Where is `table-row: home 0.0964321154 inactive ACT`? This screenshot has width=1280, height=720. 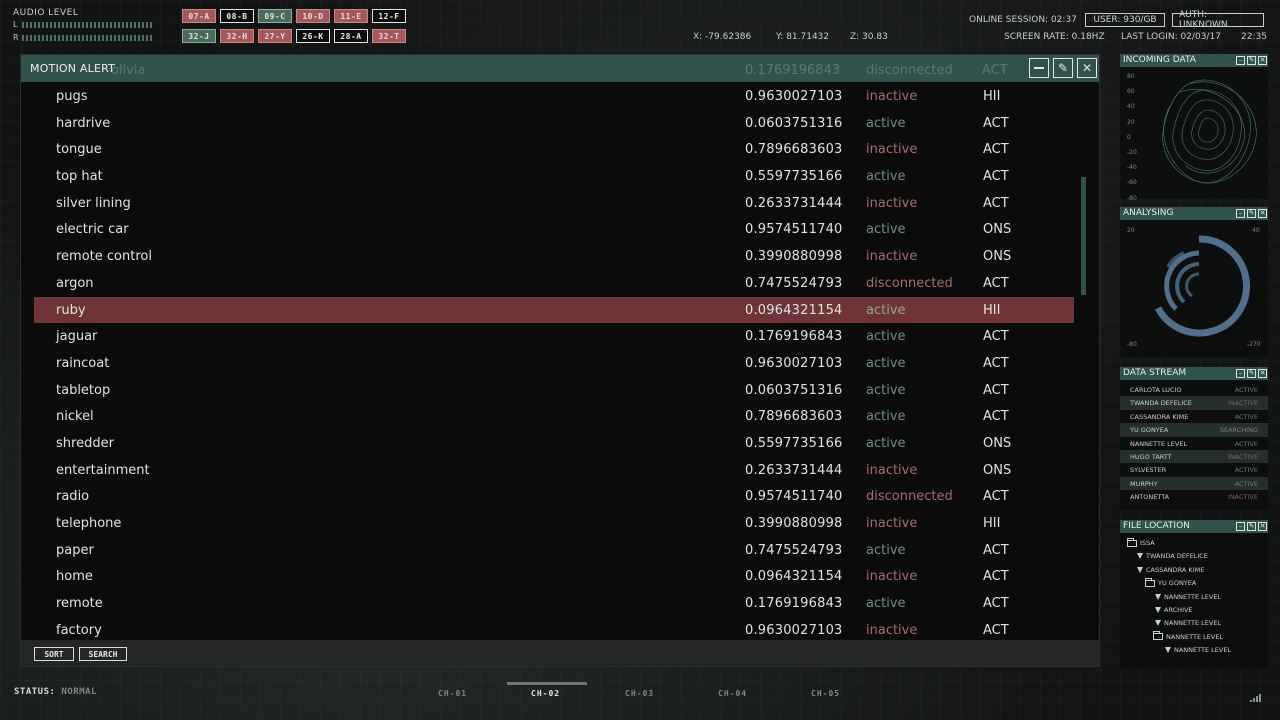
table-row: home 0.0964321154 inactive ACT is located at coordinates (554, 576).